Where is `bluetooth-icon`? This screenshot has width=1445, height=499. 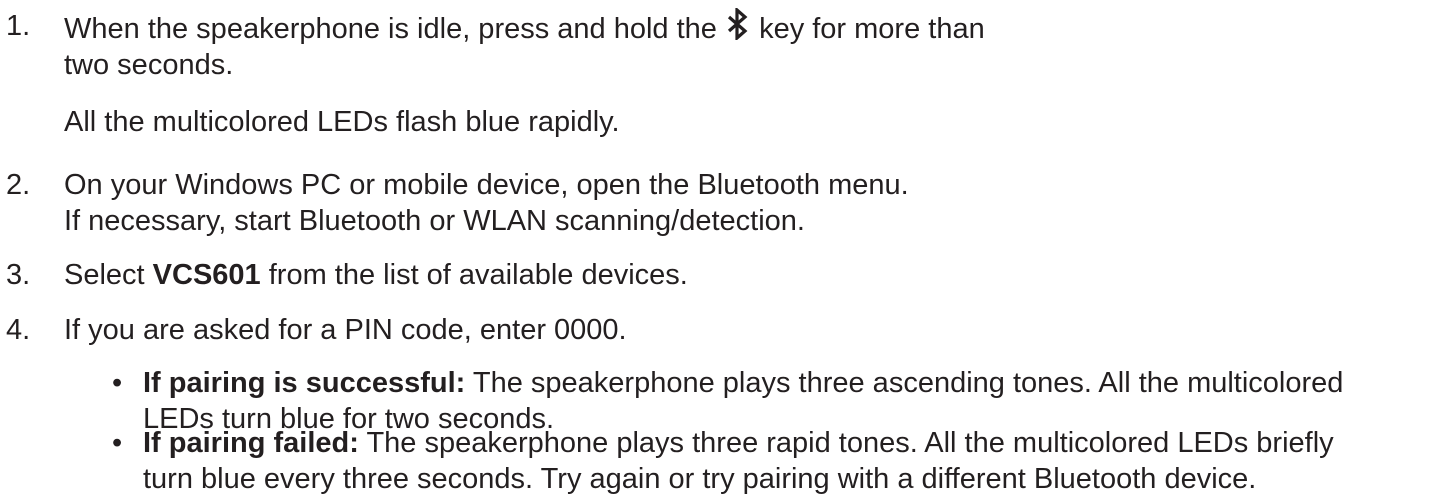 bluetooth-icon is located at coordinates (737, 24).